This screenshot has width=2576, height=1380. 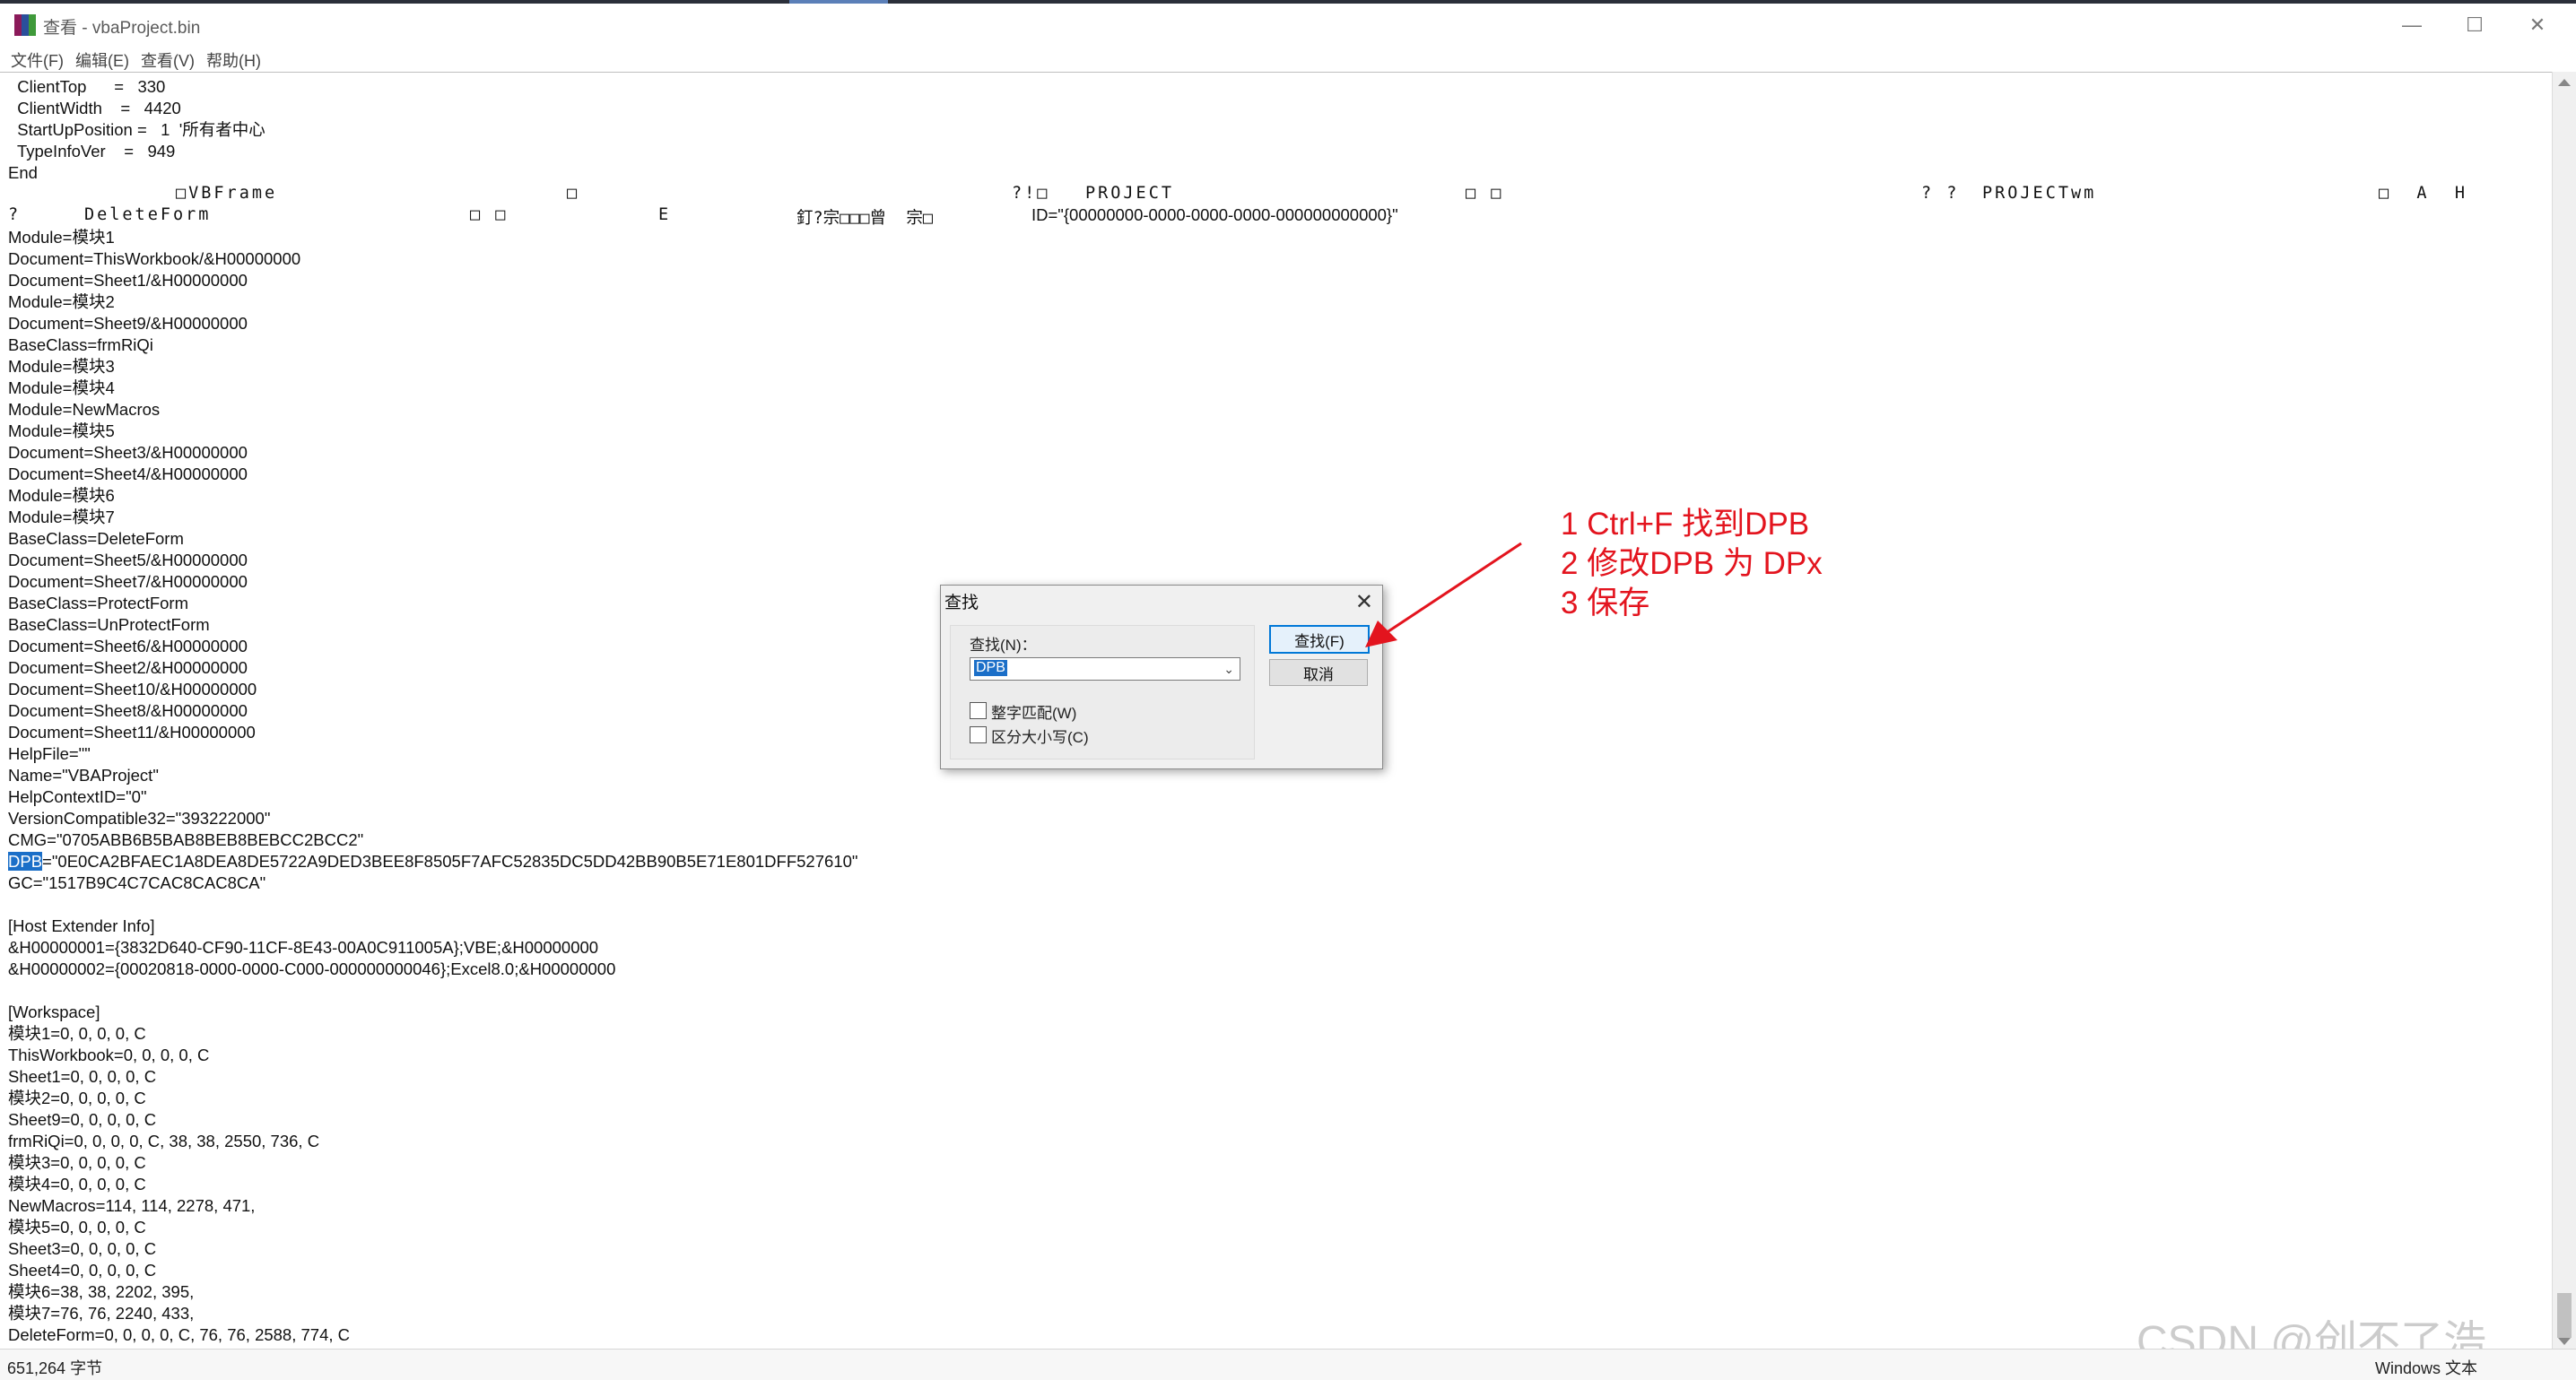 I want to click on text-line: Sheet4=0, 0, 0, 0, C, so click(x=82, y=1270).